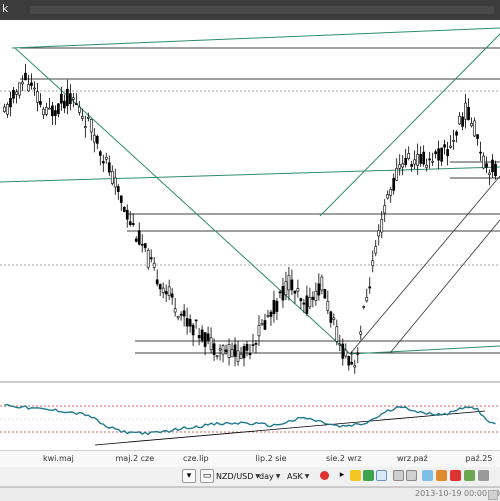 This screenshot has height=501, width=500. What do you see at coordinates (189, 476) in the screenshot?
I see `dropdown-arrow-icon: ▾` at bounding box center [189, 476].